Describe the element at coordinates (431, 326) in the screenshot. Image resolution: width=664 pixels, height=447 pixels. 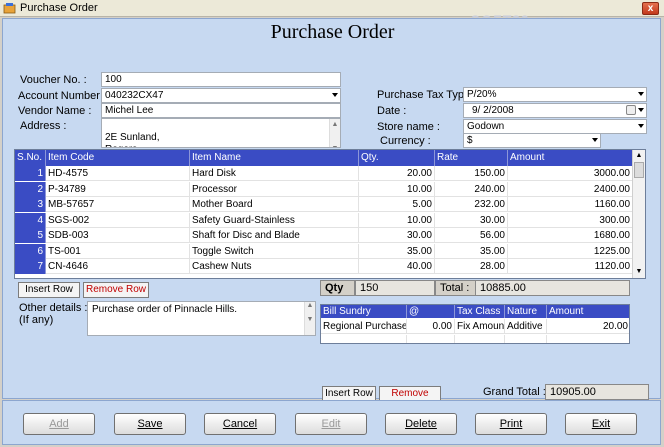
I see `sundry-at-cell: 0.00` at that location.